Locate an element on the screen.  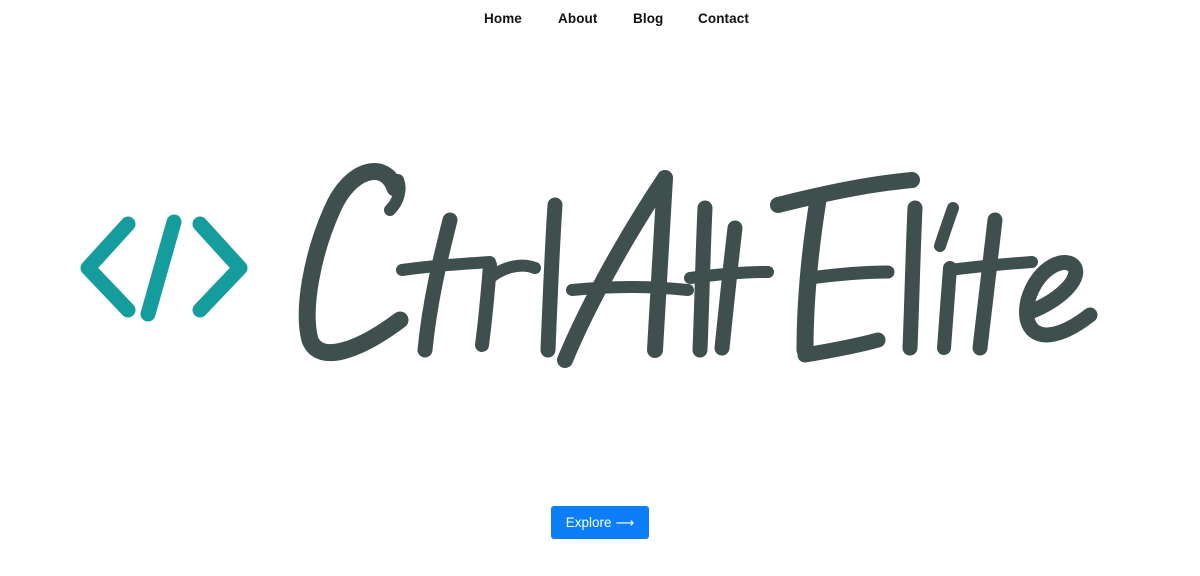
arrow-right-icon: ⟶ is located at coordinates (625, 522).